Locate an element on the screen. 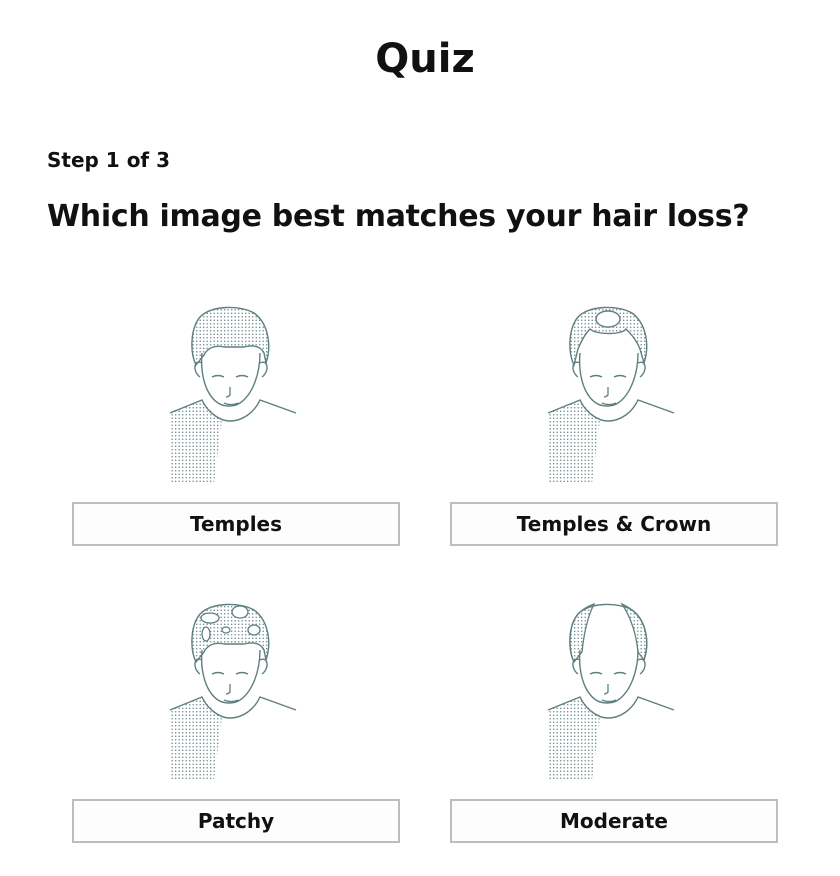 The image size is (840, 876). head-temples-icon is located at coordinates (236, 395).